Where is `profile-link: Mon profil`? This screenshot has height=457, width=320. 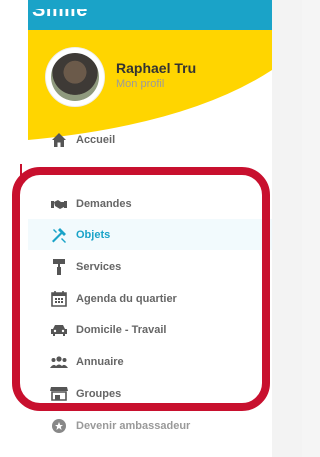 profile-link: Mon profil is located at coordinates (140, 84).